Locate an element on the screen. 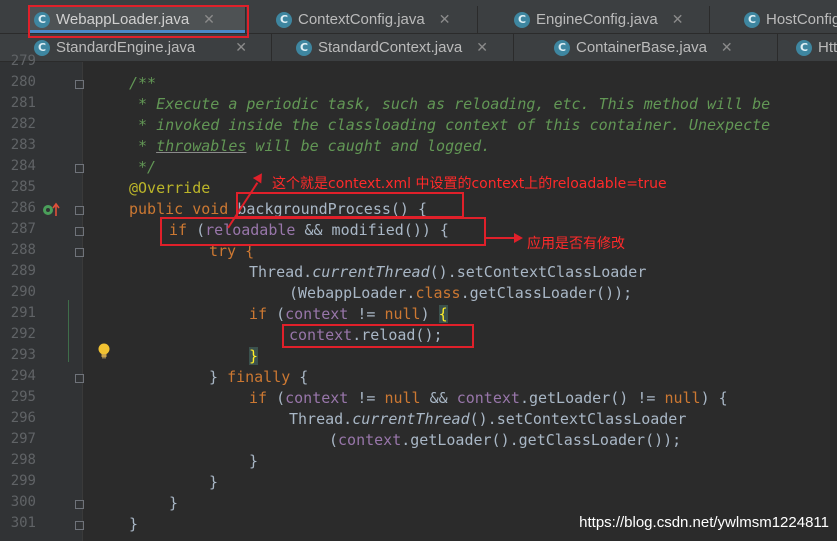 The image size is (837, 541). code-line-291: if (context != null) { is located at coordinates (348, 314).